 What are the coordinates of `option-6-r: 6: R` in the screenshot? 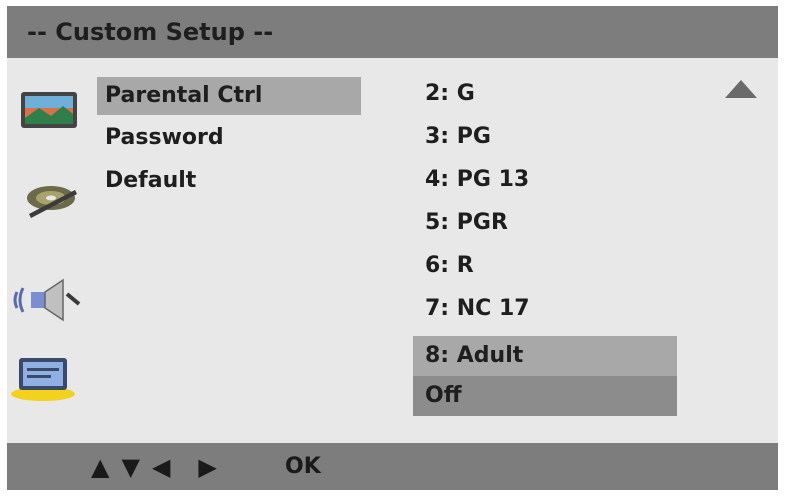 It's located at (545, 266).